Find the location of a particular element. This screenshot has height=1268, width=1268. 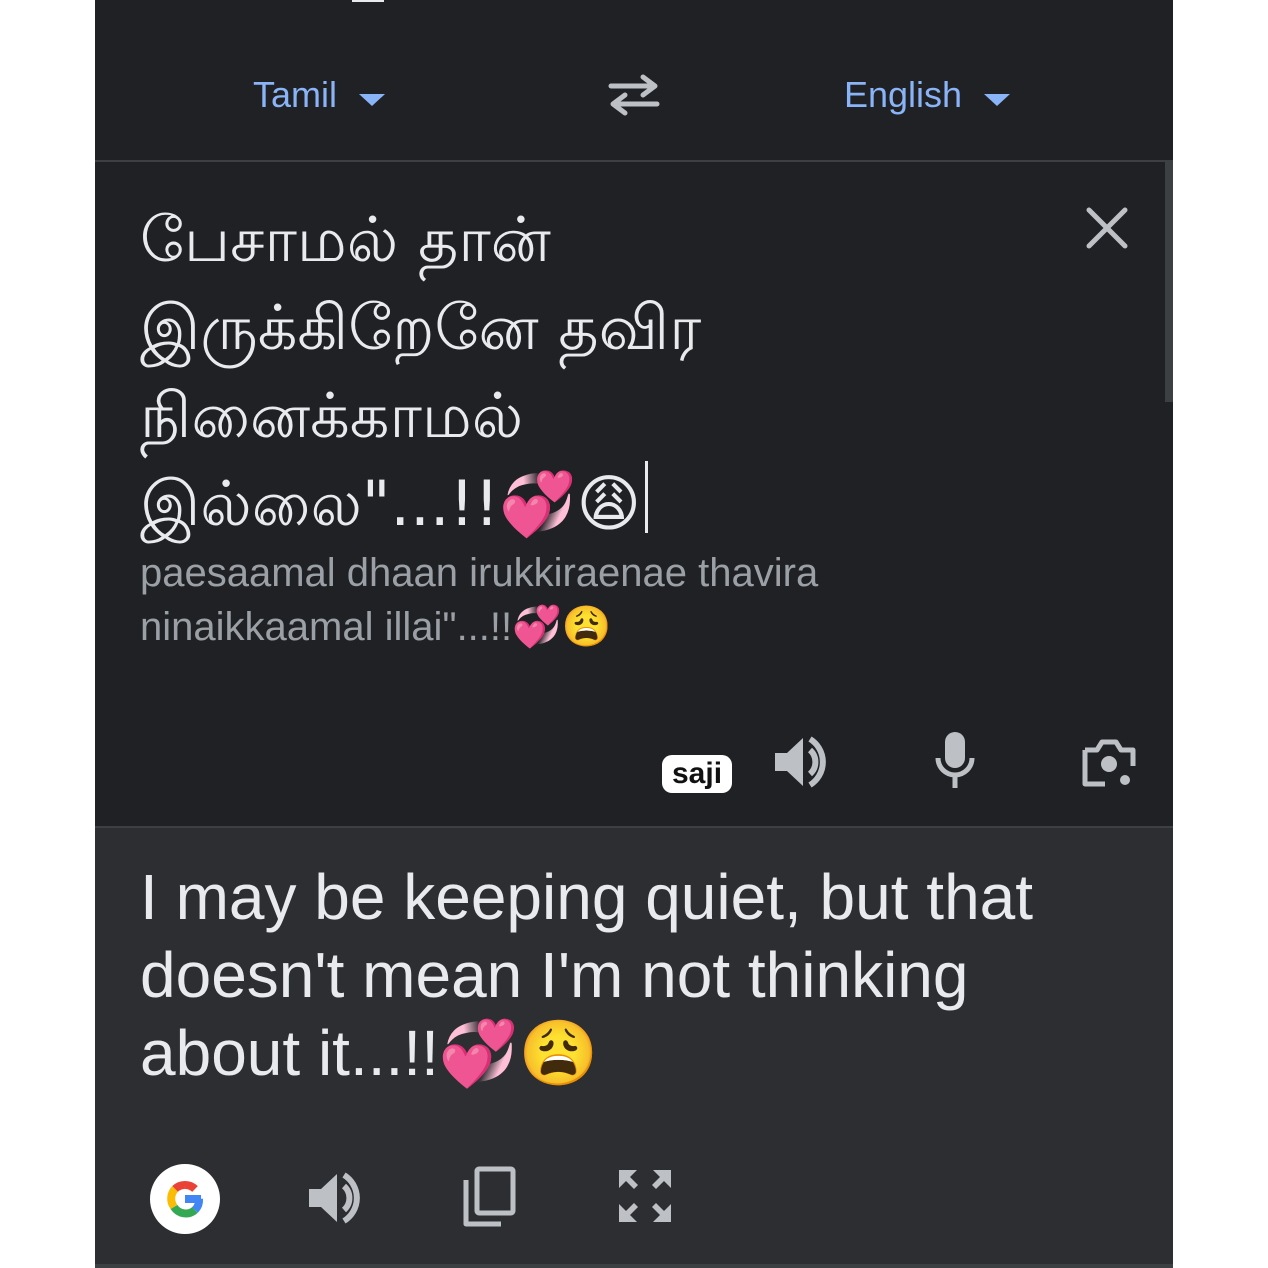

close-icon is located at coordinates (1107, 228).